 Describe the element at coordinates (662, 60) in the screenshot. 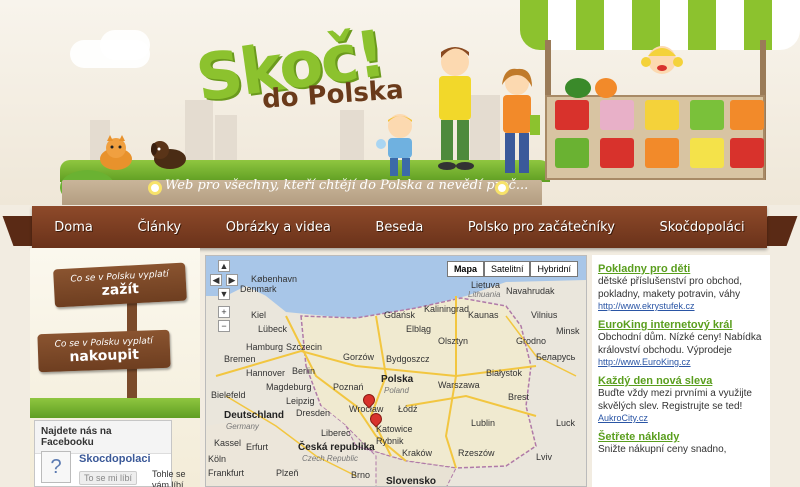

I see `vendor-girl-illustration` at that location.